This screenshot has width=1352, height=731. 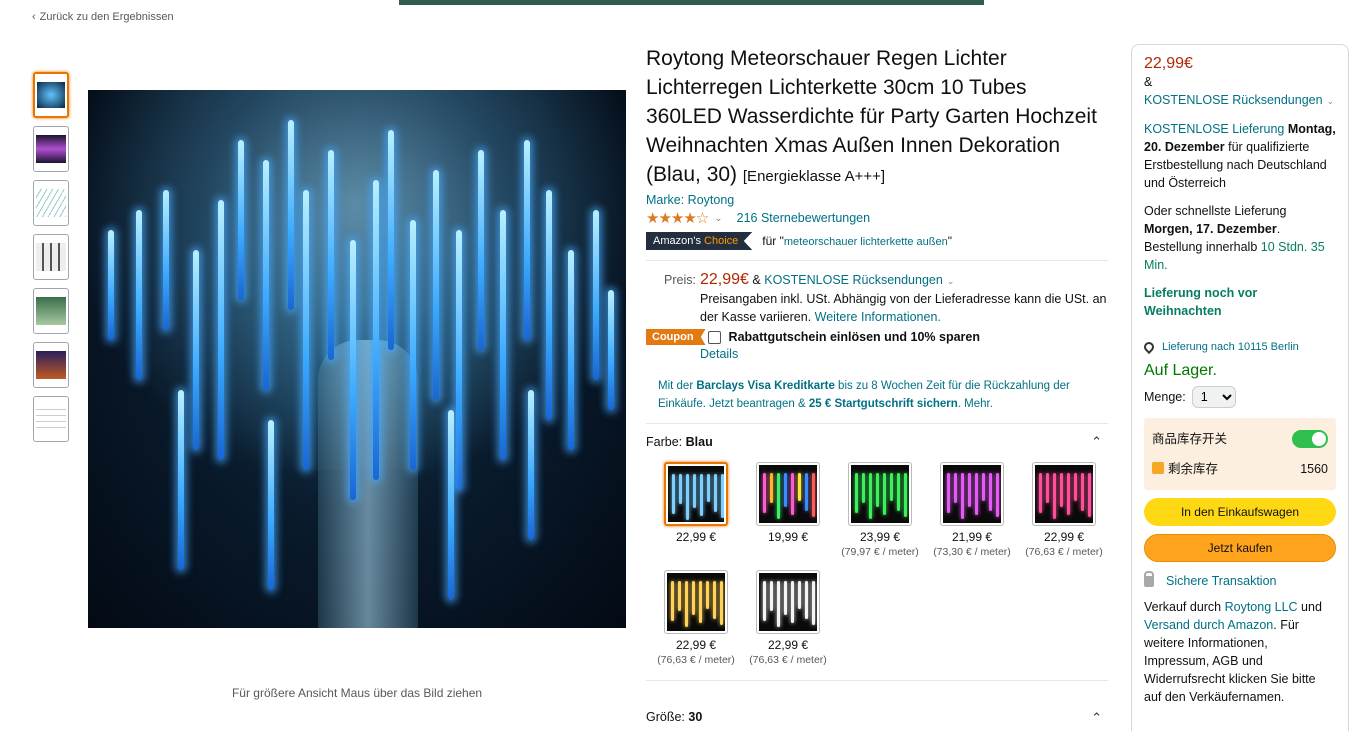 I want to click on color-option-warm-white: 22,99 € (76,63 € / meter), so click(x=696, y=618).